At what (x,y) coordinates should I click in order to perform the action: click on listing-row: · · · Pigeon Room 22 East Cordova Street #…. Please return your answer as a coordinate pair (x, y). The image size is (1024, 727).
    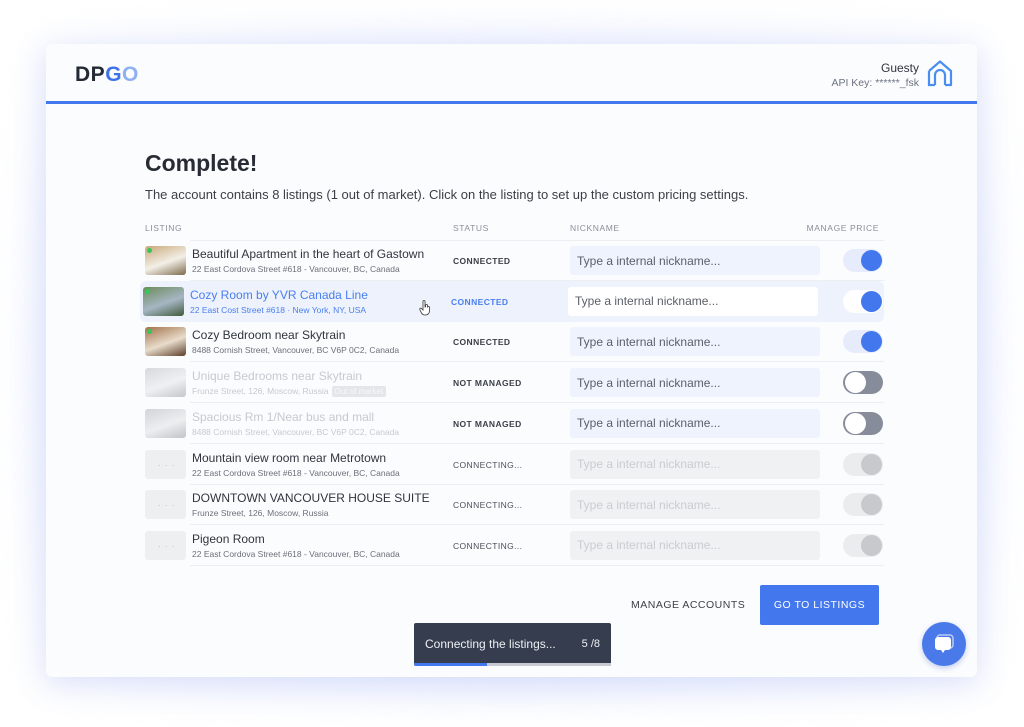
    Looking at the image, I should click on (513, 545).